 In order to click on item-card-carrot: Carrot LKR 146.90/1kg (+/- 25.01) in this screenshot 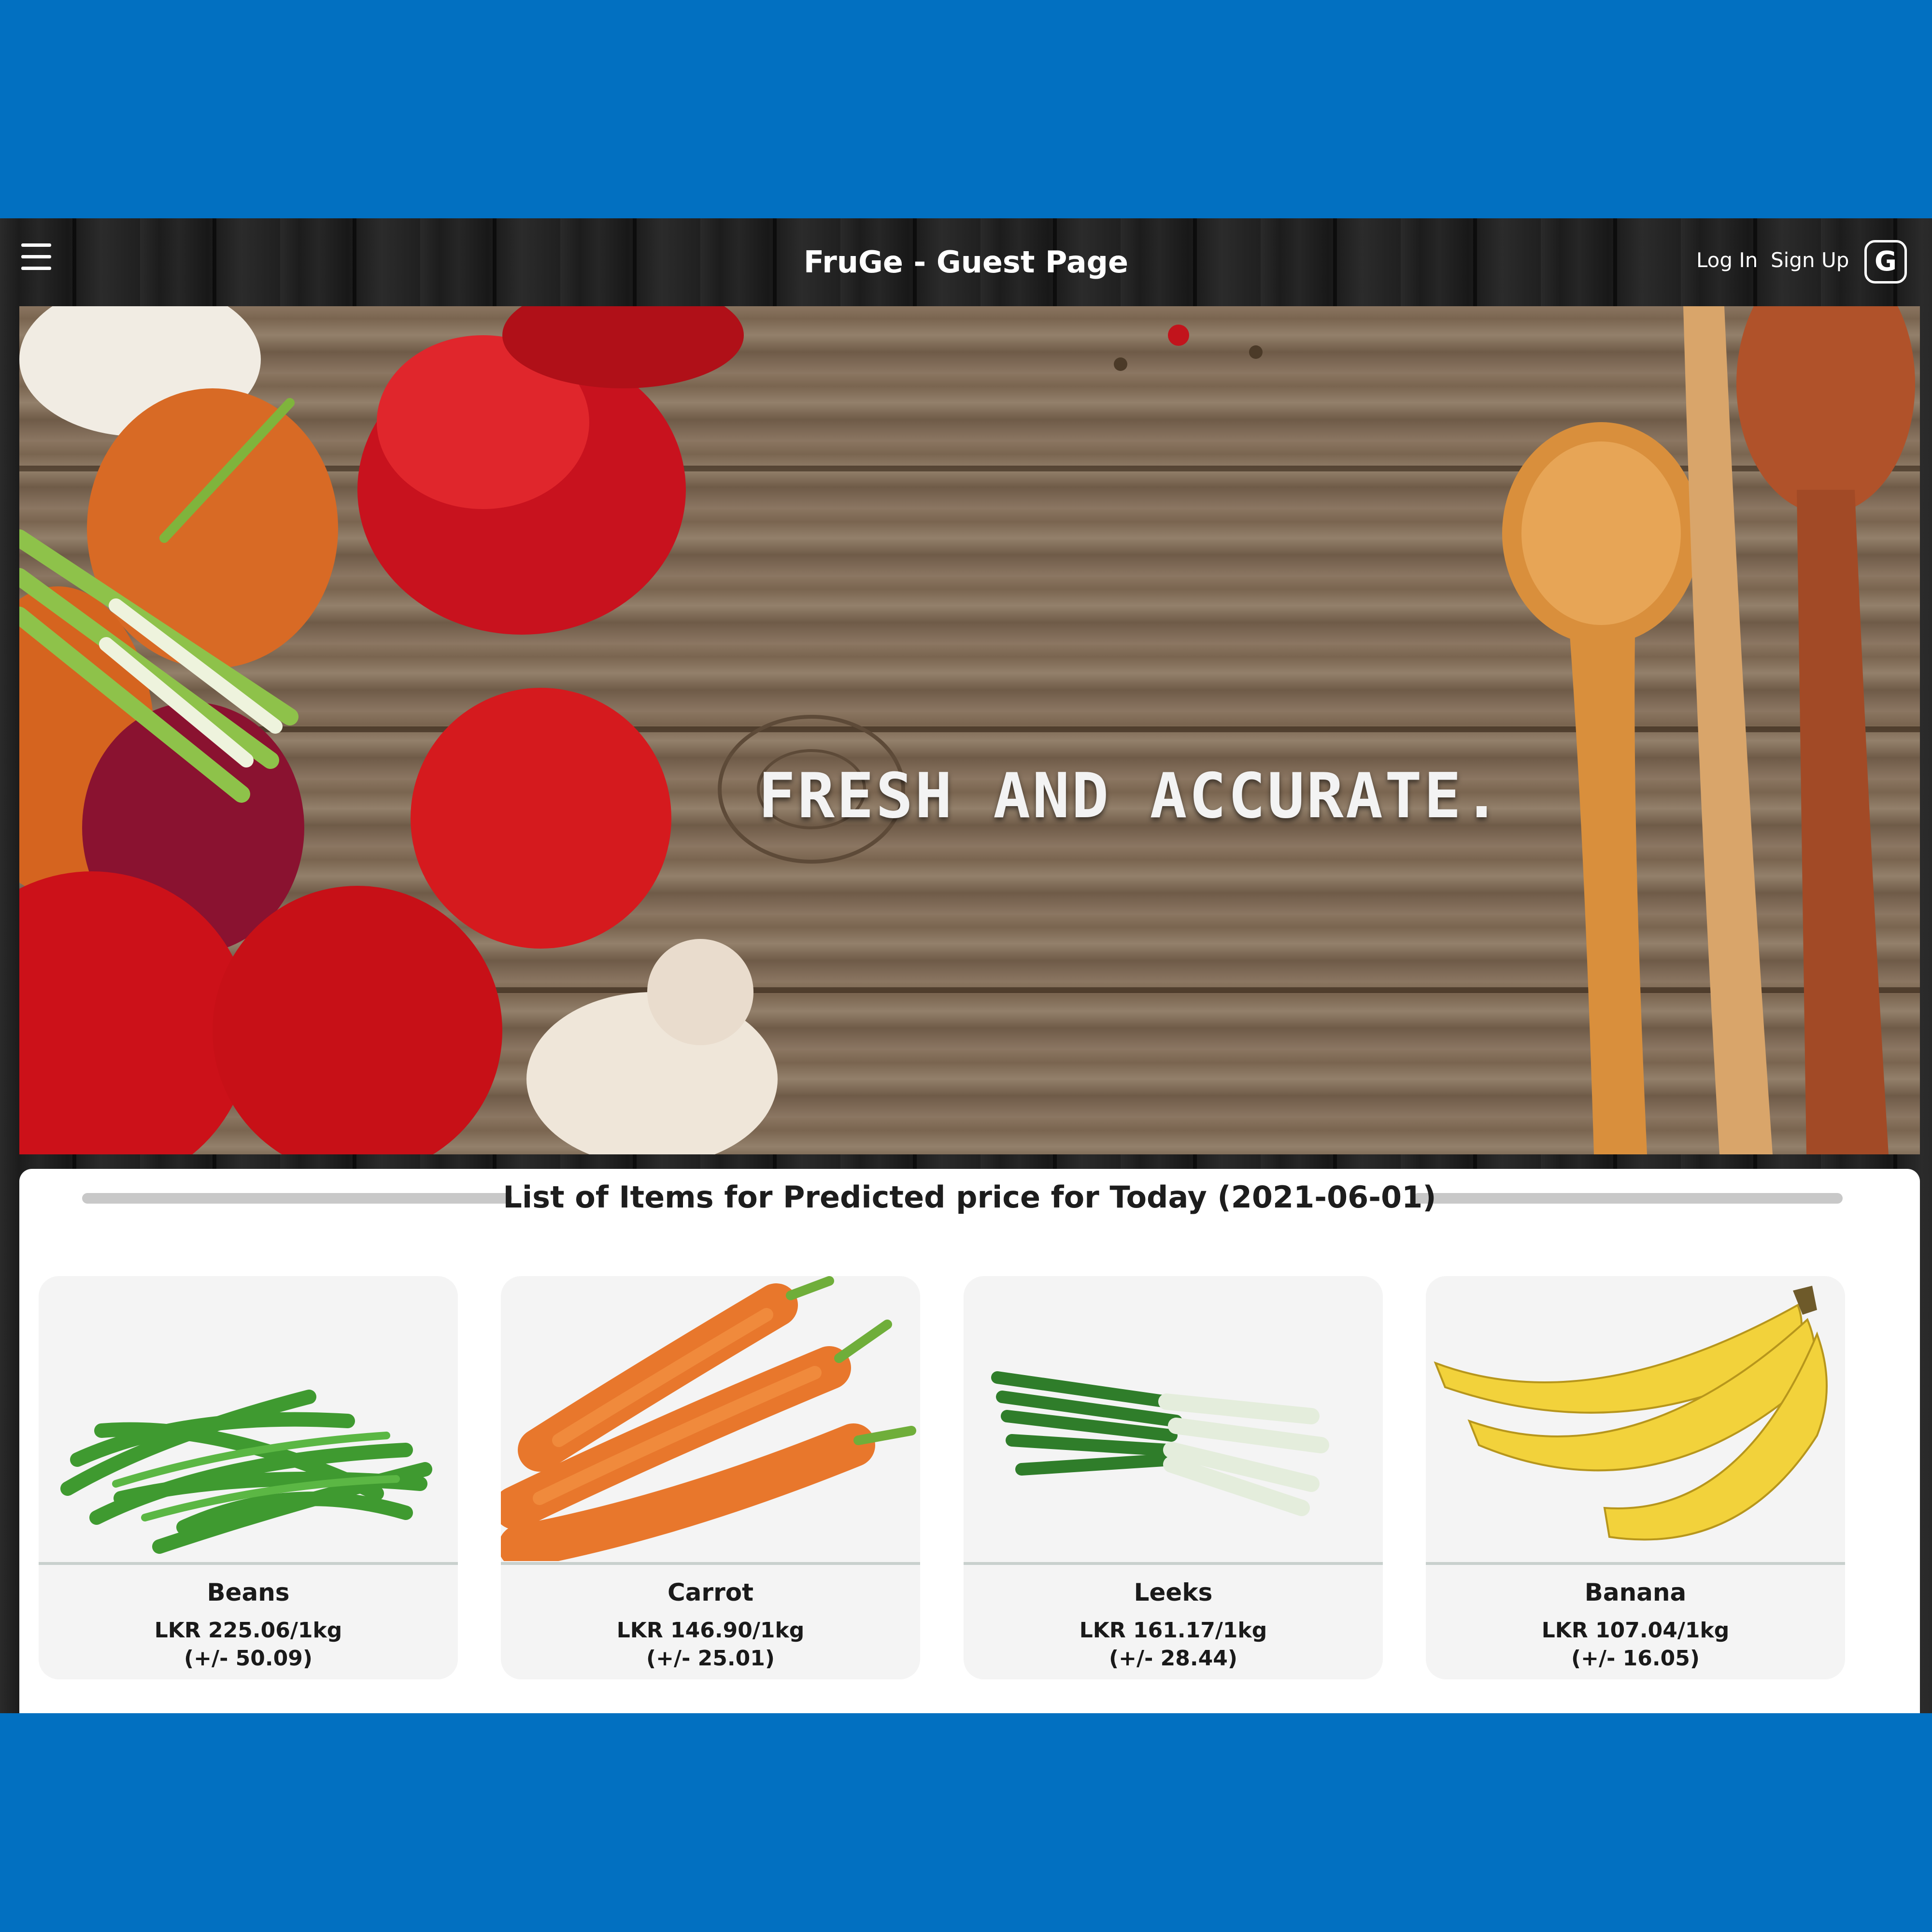, I will do `click(710, 1477)`.